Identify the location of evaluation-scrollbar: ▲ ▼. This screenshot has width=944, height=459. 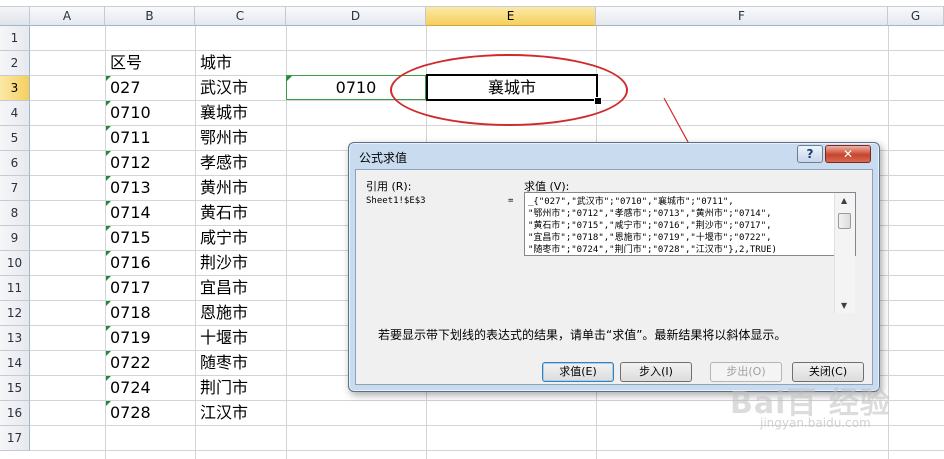
(844, 253).